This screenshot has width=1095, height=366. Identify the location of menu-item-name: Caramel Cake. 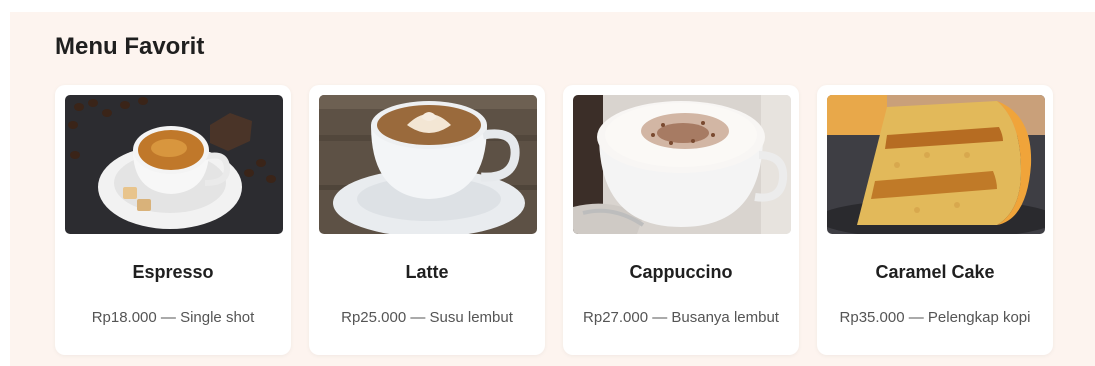
(935, 272).